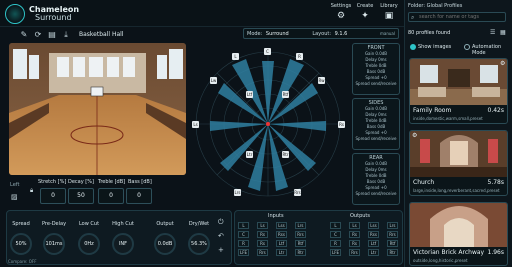 This screenshot has height=267, width=512. What do you see at coordinates (140, 182) in the screenshot?
I see `bass-label: Bass [dB]` at bounding box center [140, 182].